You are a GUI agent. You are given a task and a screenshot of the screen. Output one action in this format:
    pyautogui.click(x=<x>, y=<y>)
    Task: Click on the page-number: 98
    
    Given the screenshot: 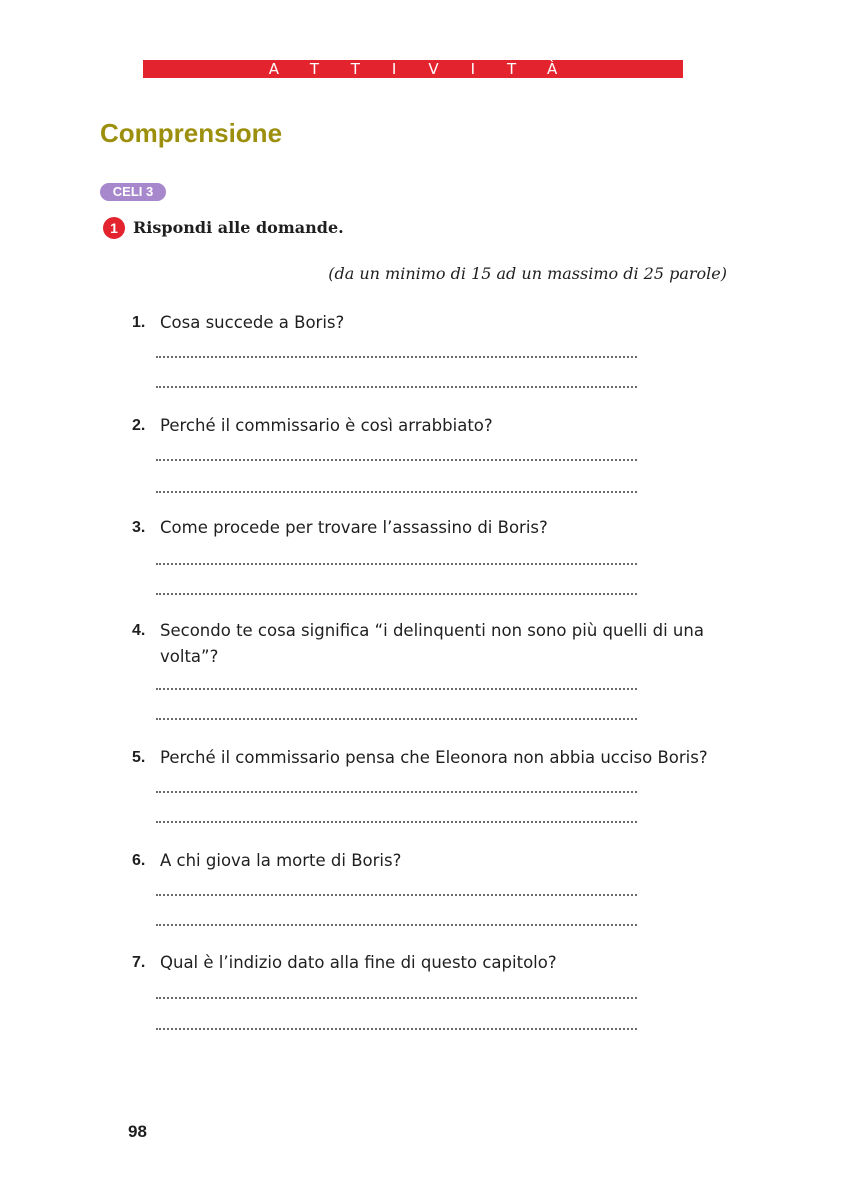 What is the action you would take?
    pyautogui.click(x=137, y=1131)
    